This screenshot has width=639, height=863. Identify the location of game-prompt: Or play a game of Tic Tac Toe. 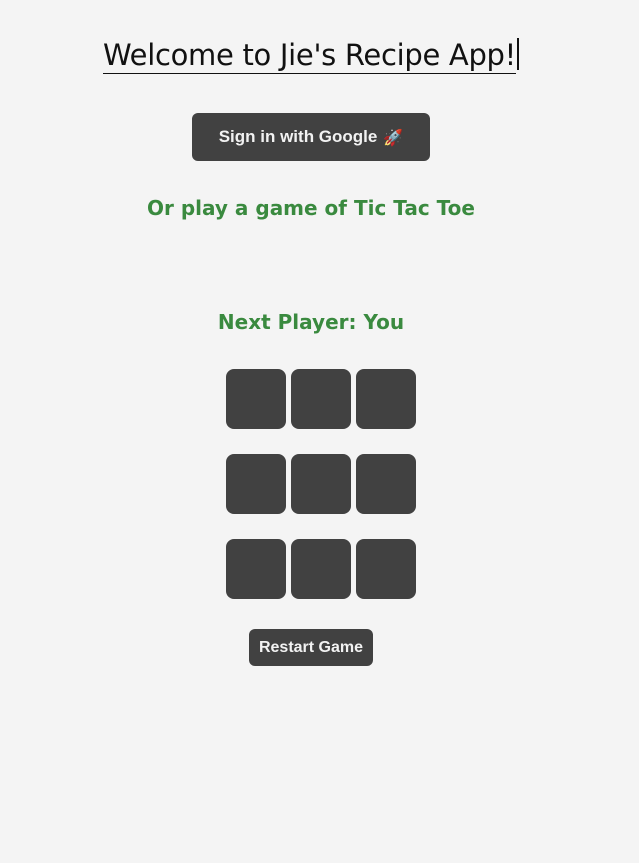
(311, 208).